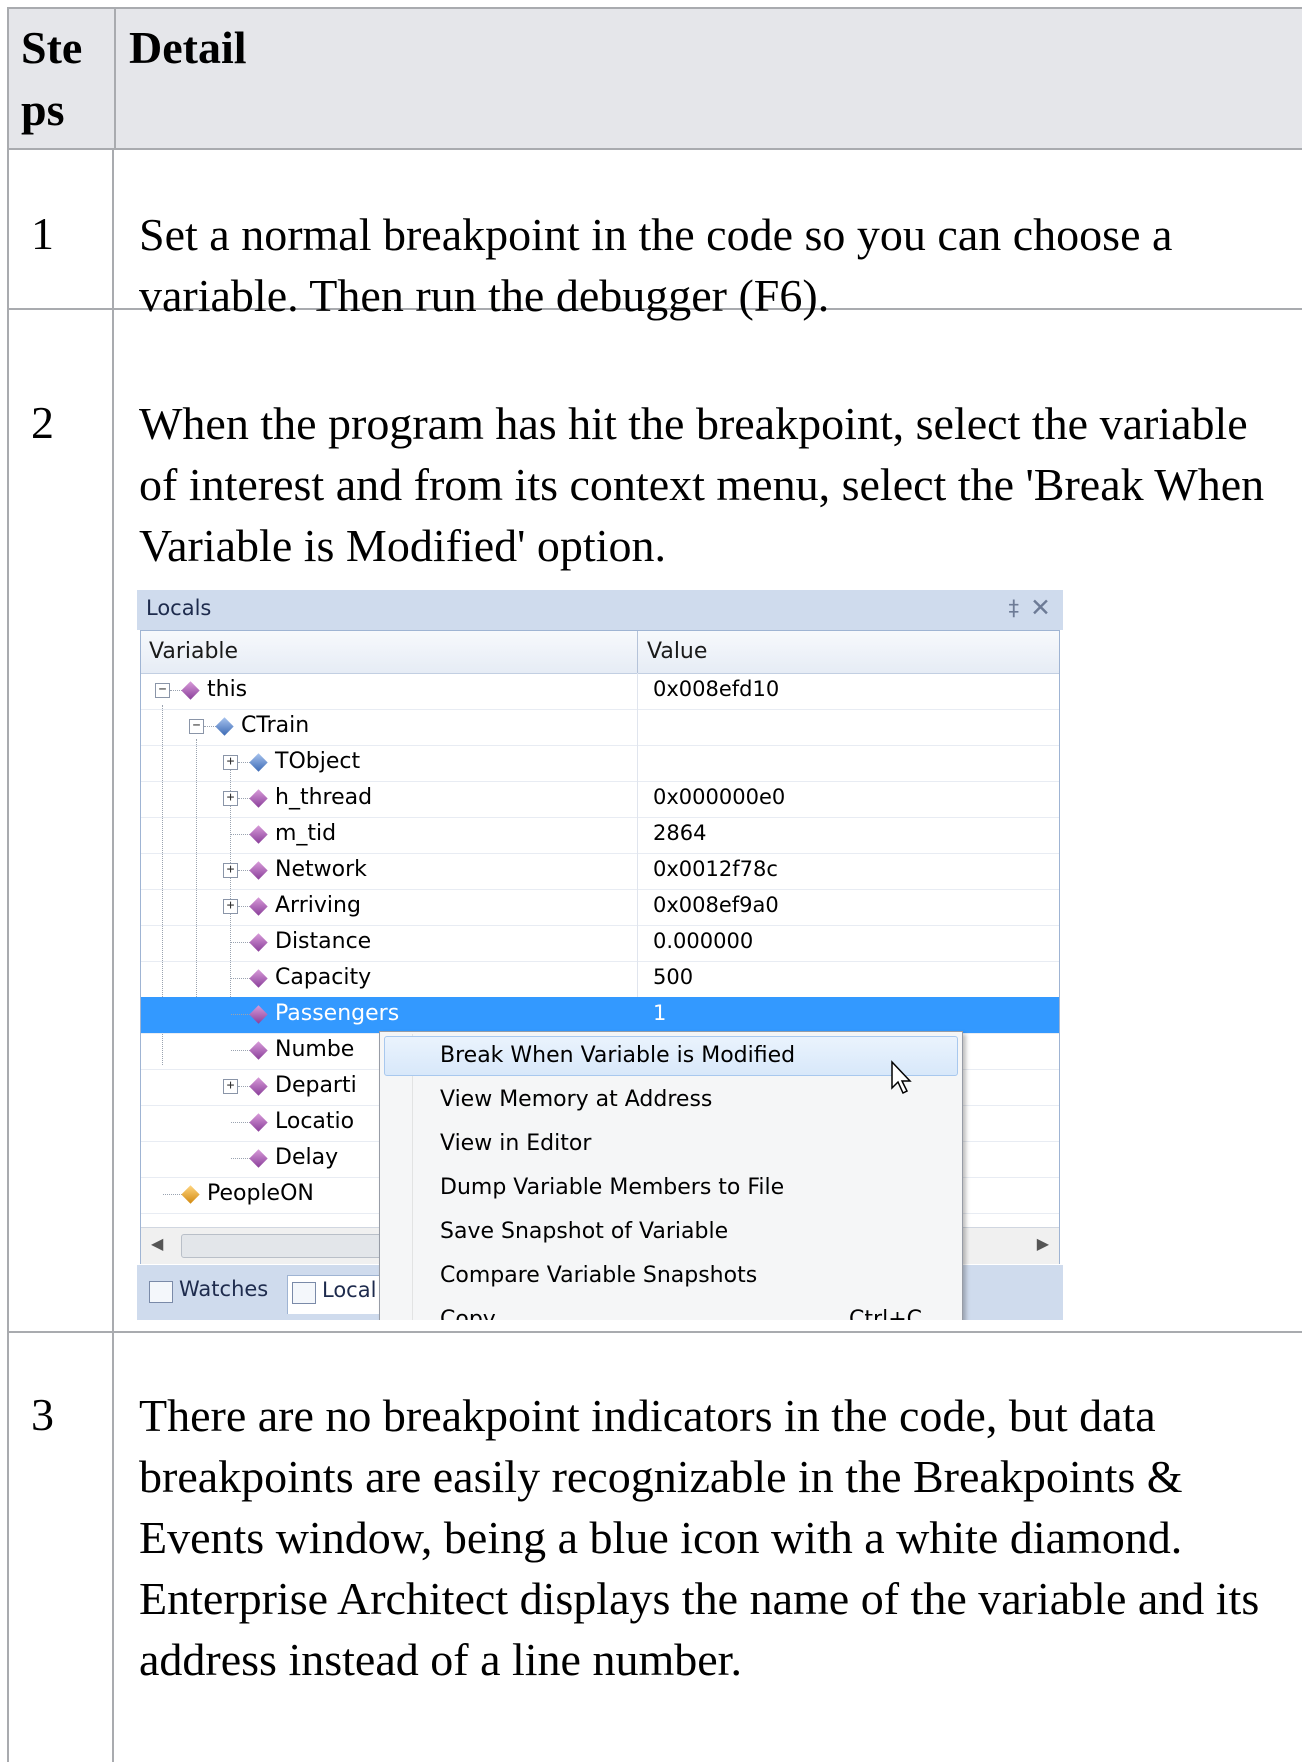 Image resolution: width=1302 pixels, height=1762 pixels. What do you see at coordinates (113, 955) in the screenshot?
I see `column-divider` at bounding box center [113, 955].